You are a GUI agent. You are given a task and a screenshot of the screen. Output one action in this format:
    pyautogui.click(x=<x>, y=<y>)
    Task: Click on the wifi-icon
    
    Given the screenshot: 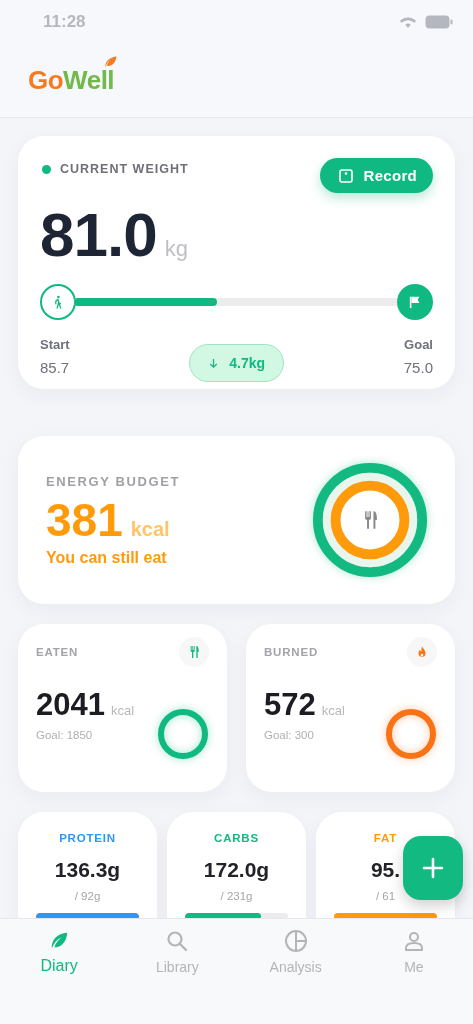 What is the action you would take?
    pyautogui.click(x=408, y=22)
    